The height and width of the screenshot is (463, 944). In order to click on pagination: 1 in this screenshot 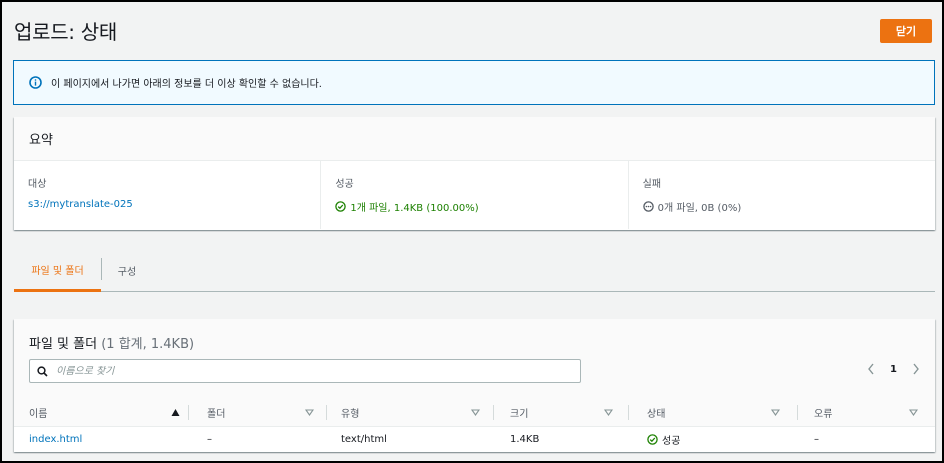, I will do `click(893, 369)`.